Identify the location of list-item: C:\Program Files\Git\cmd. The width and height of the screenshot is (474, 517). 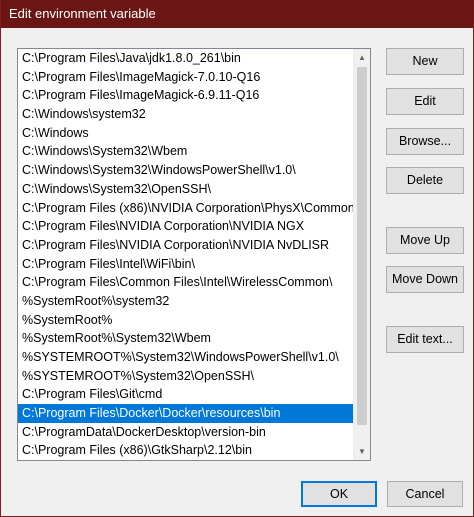
(186, 394).